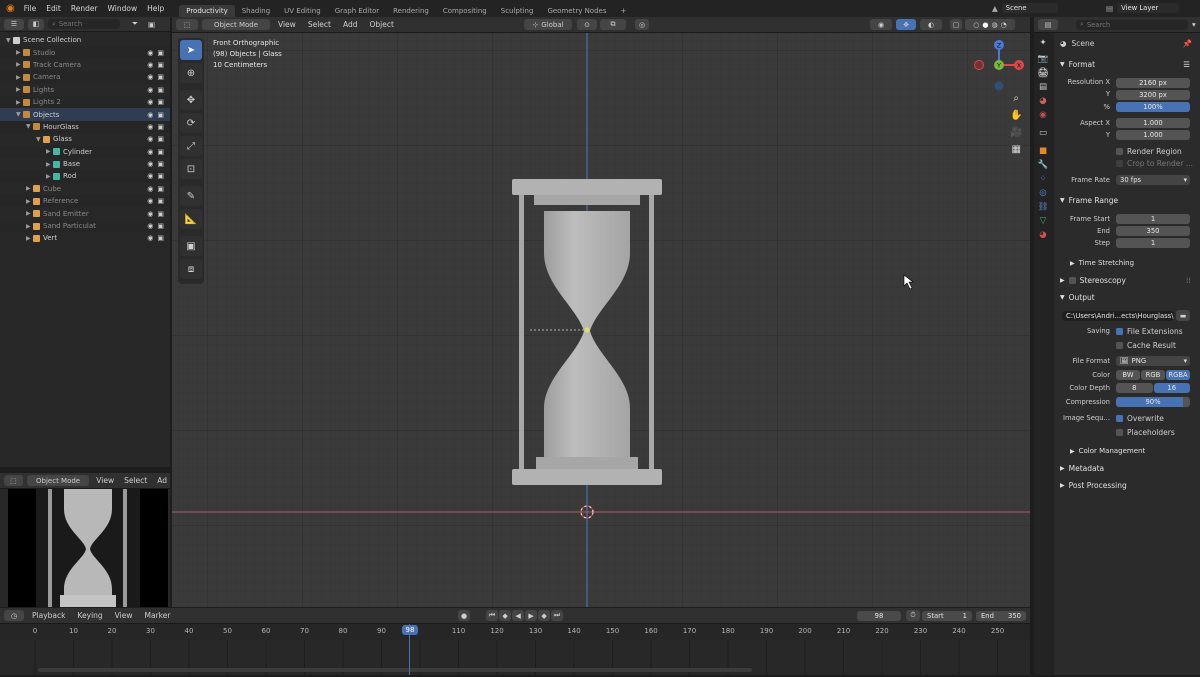 Image resolution: width=1200 pixels, height=677 pixels. I want to click on depth-8-option: 8, so click(1134, 388).